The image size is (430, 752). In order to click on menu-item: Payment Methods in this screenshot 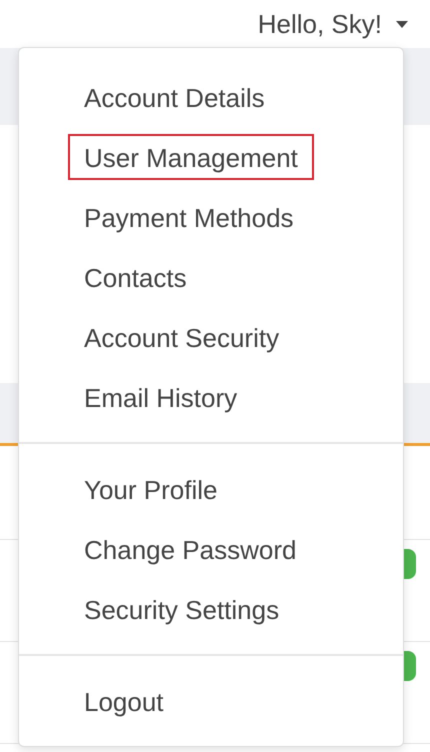, I will do `click(189, 217)`.